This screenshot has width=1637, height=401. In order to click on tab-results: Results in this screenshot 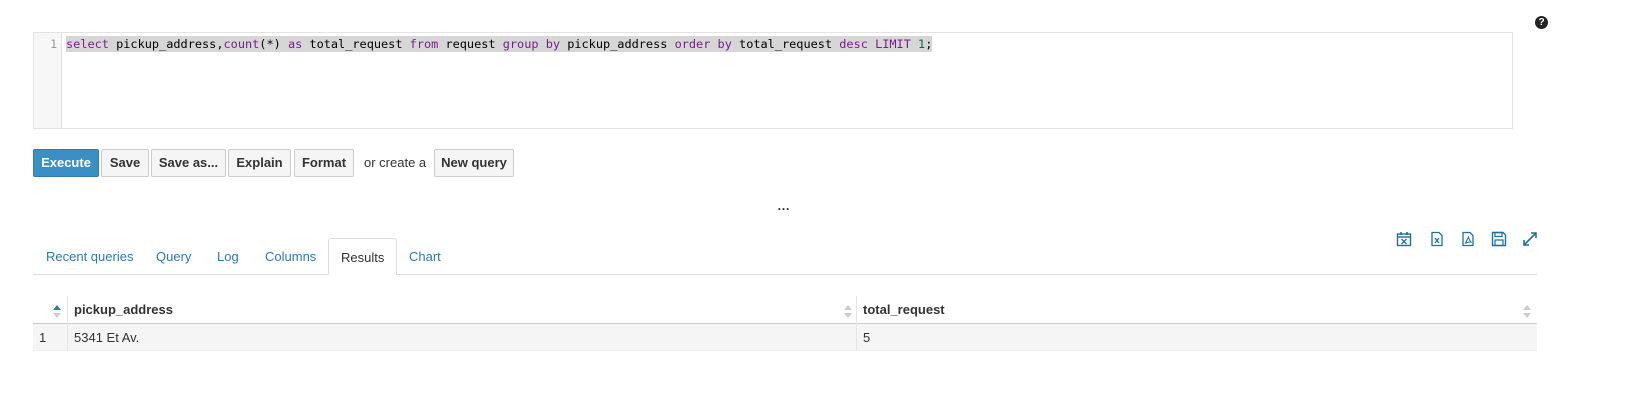, I will do `click(363, 256)`.